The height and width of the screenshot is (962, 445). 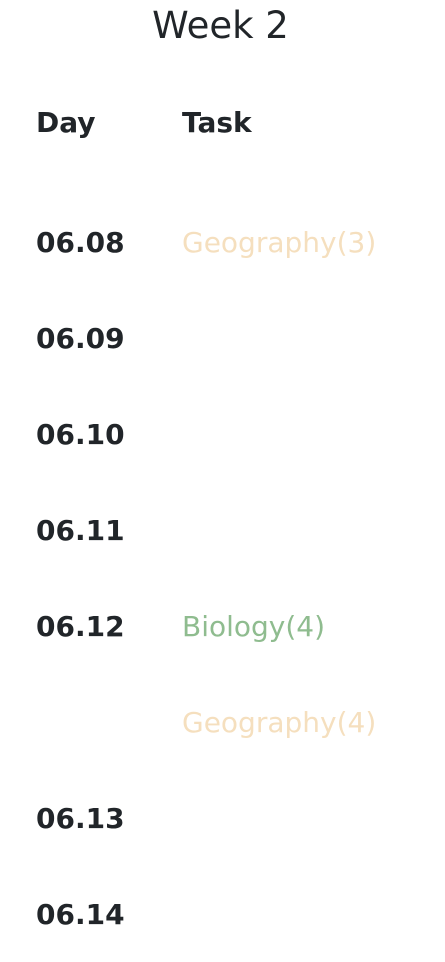 I want to click on day-cell: 06.11, so click(x=80, y=530).